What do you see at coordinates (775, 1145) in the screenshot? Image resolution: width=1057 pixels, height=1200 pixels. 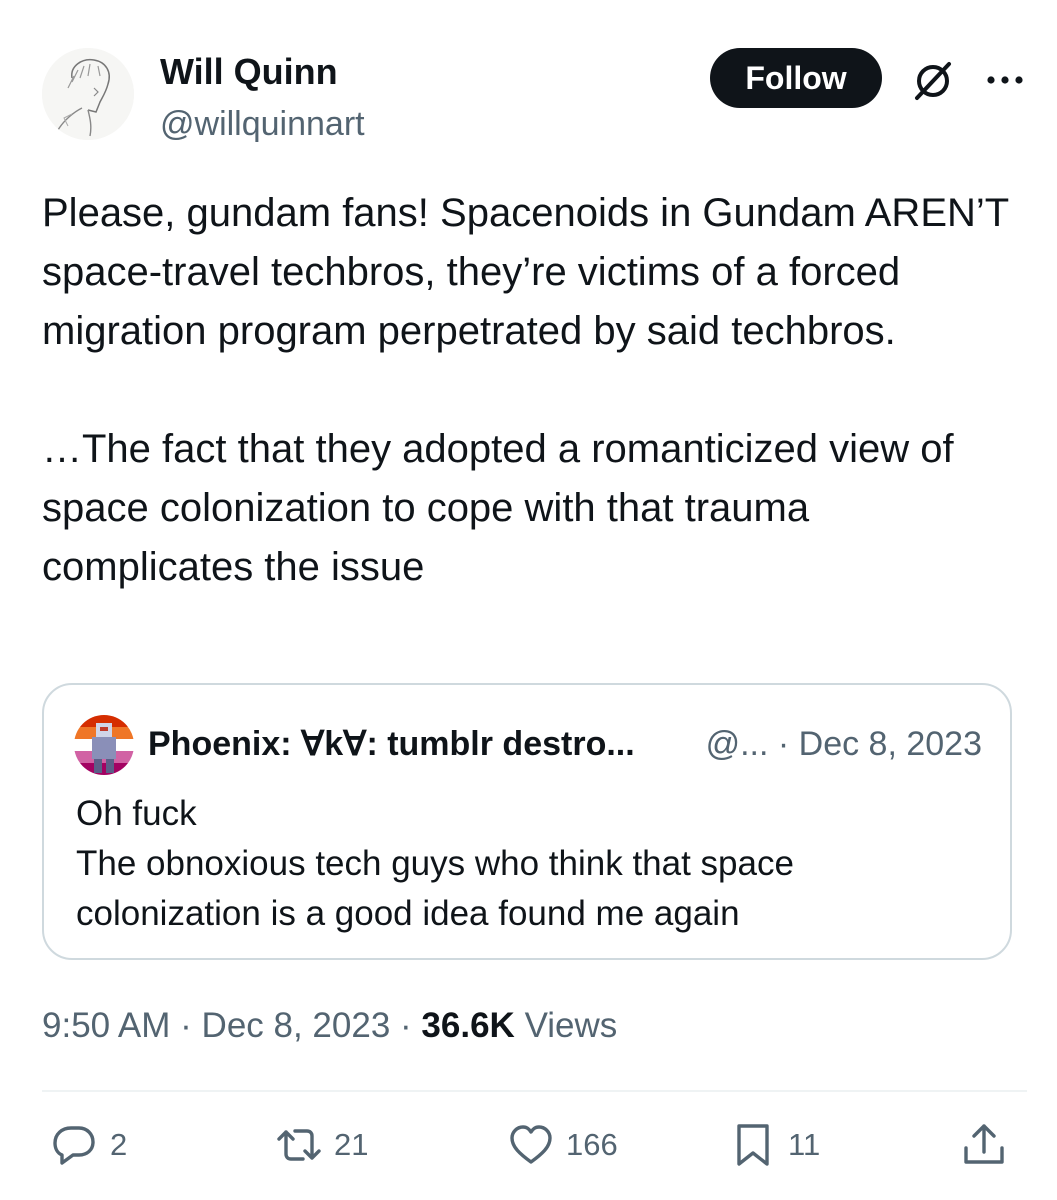 I see `bookmark-button: 11` at bounding box center [775, 1145].